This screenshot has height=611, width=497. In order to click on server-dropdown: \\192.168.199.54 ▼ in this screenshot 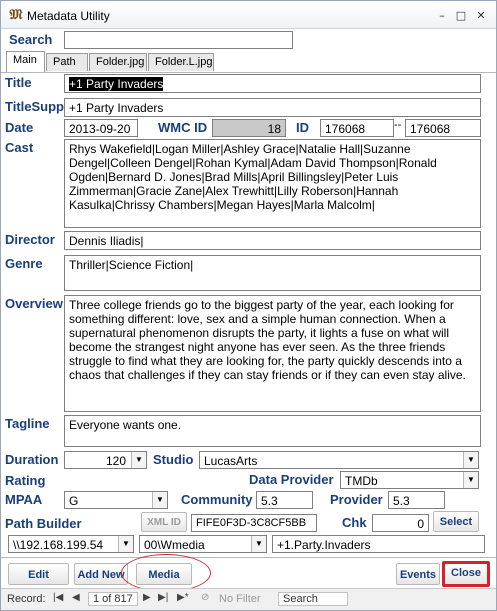, I will do `click(71, 544)`.